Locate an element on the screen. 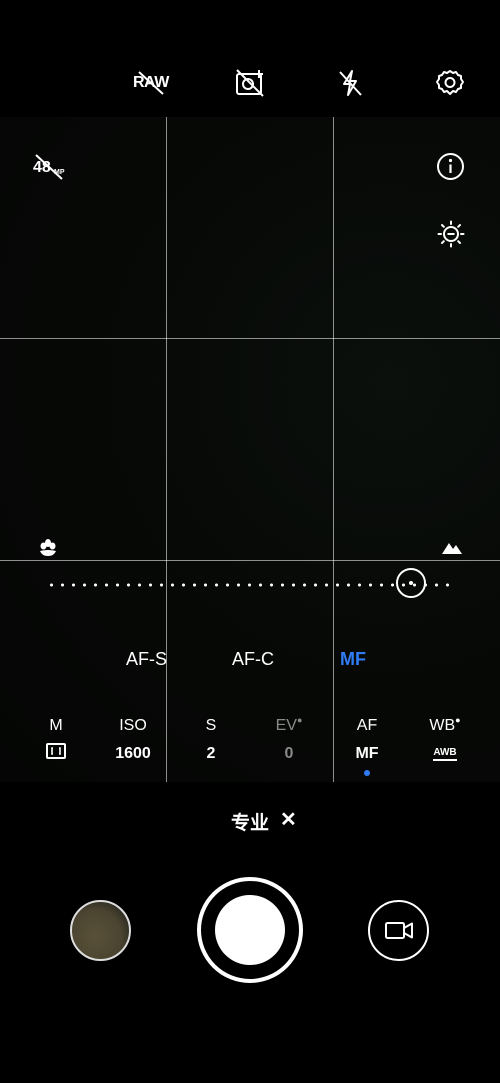 This screenshot has height=1083, width=500. param-metering-label: M is located at coordinates (56, 725).